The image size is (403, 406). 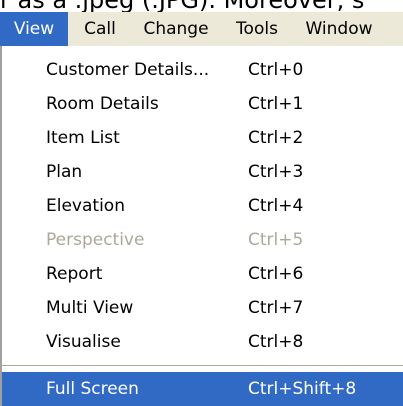 What do you see at coordinates (74, 274) in the screenshot?
I see `menu-item-label: Report` at bounding box center [74, 274].